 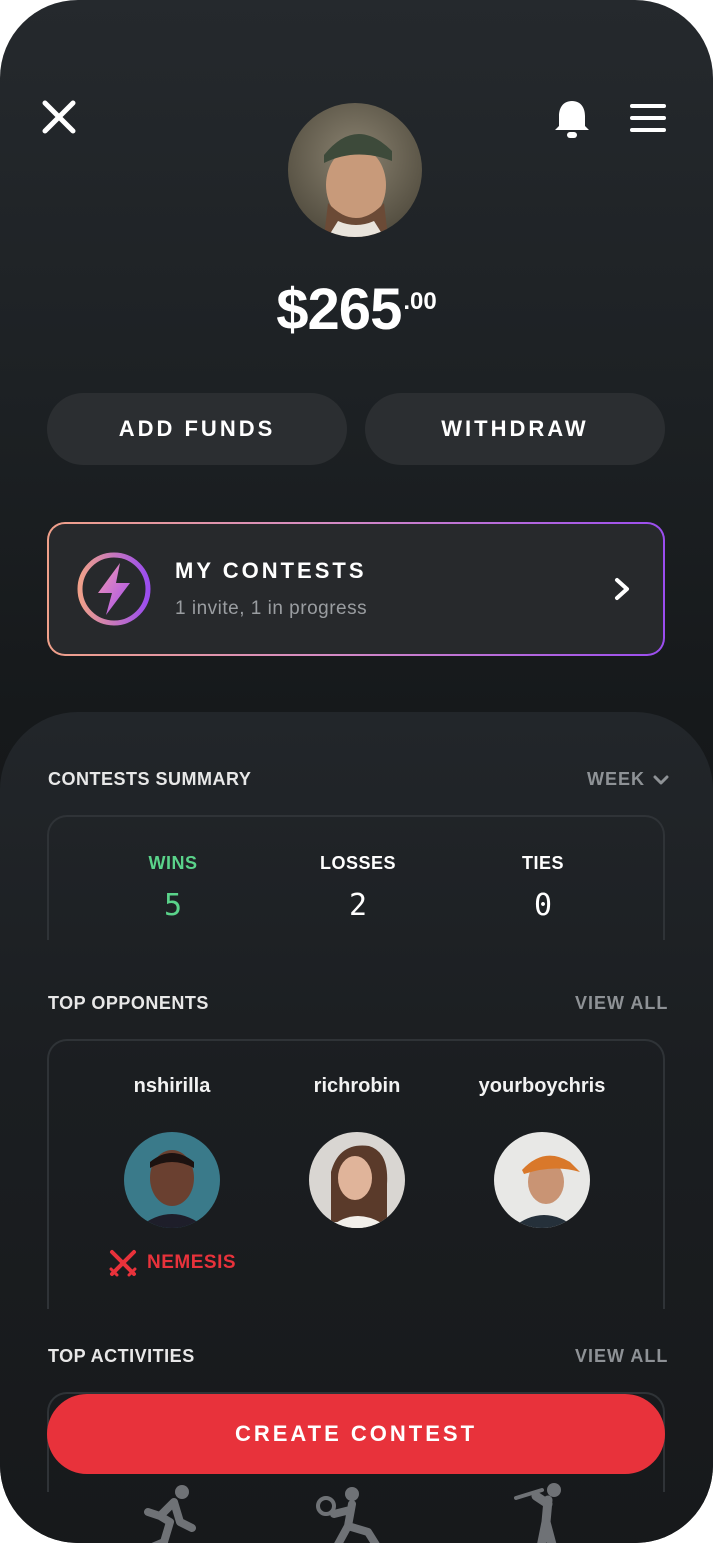 I want to click on balance-amount: $265, so click(x=339, y=309).